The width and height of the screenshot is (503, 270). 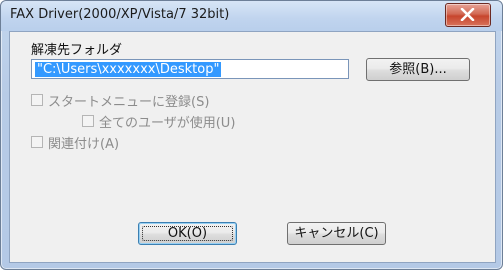 I want to click on start-menu-checkbox, so click(x=37, y=100).